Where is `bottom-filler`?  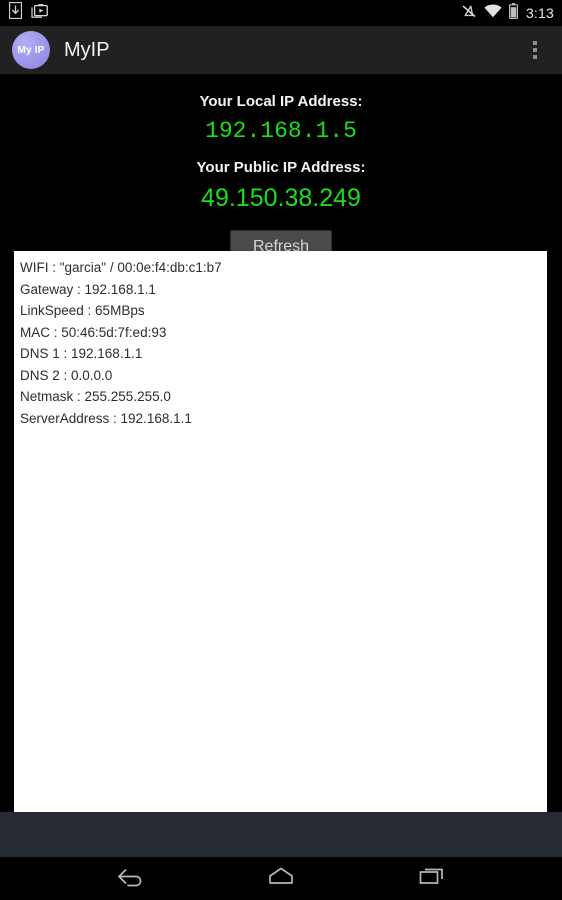
bottom-filler is located at coordinates (281, 834).